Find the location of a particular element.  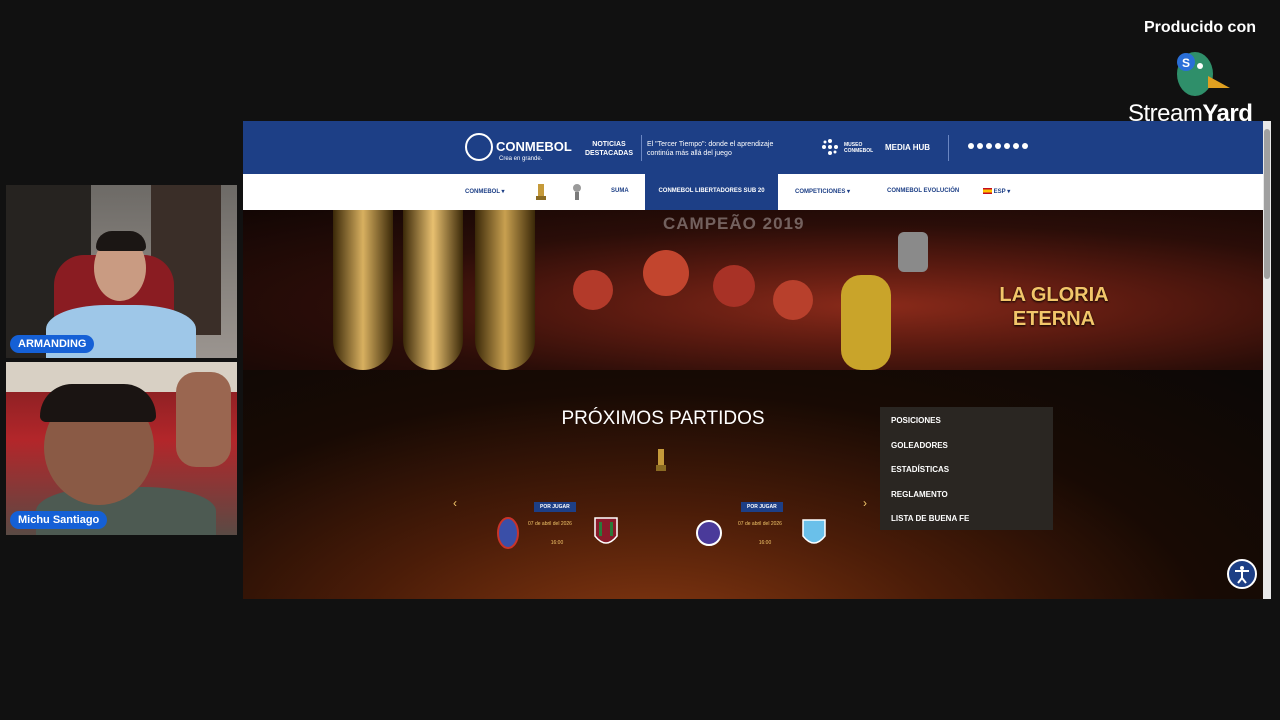

nav-active-label: CONMEBOL LIBERTADORES SUB 20 is located at coordinates (711, 191).